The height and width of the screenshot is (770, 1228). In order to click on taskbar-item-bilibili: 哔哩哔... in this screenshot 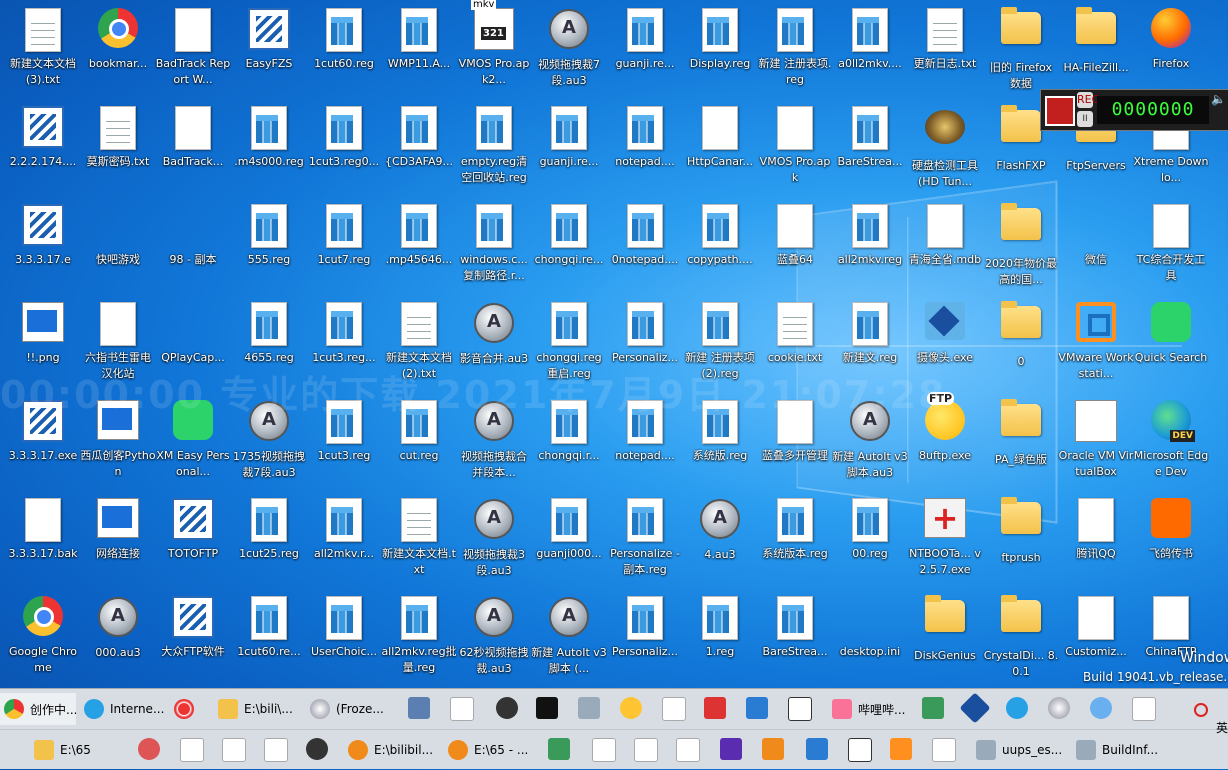, I will do `click(868, 709)`.